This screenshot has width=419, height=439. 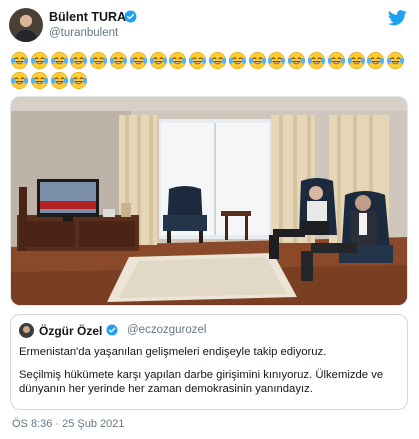 What do you see at coordinates (92, 17) in the screenshot?
I see `author-name: Bülent TURAN` at bounding box center [92, 17].